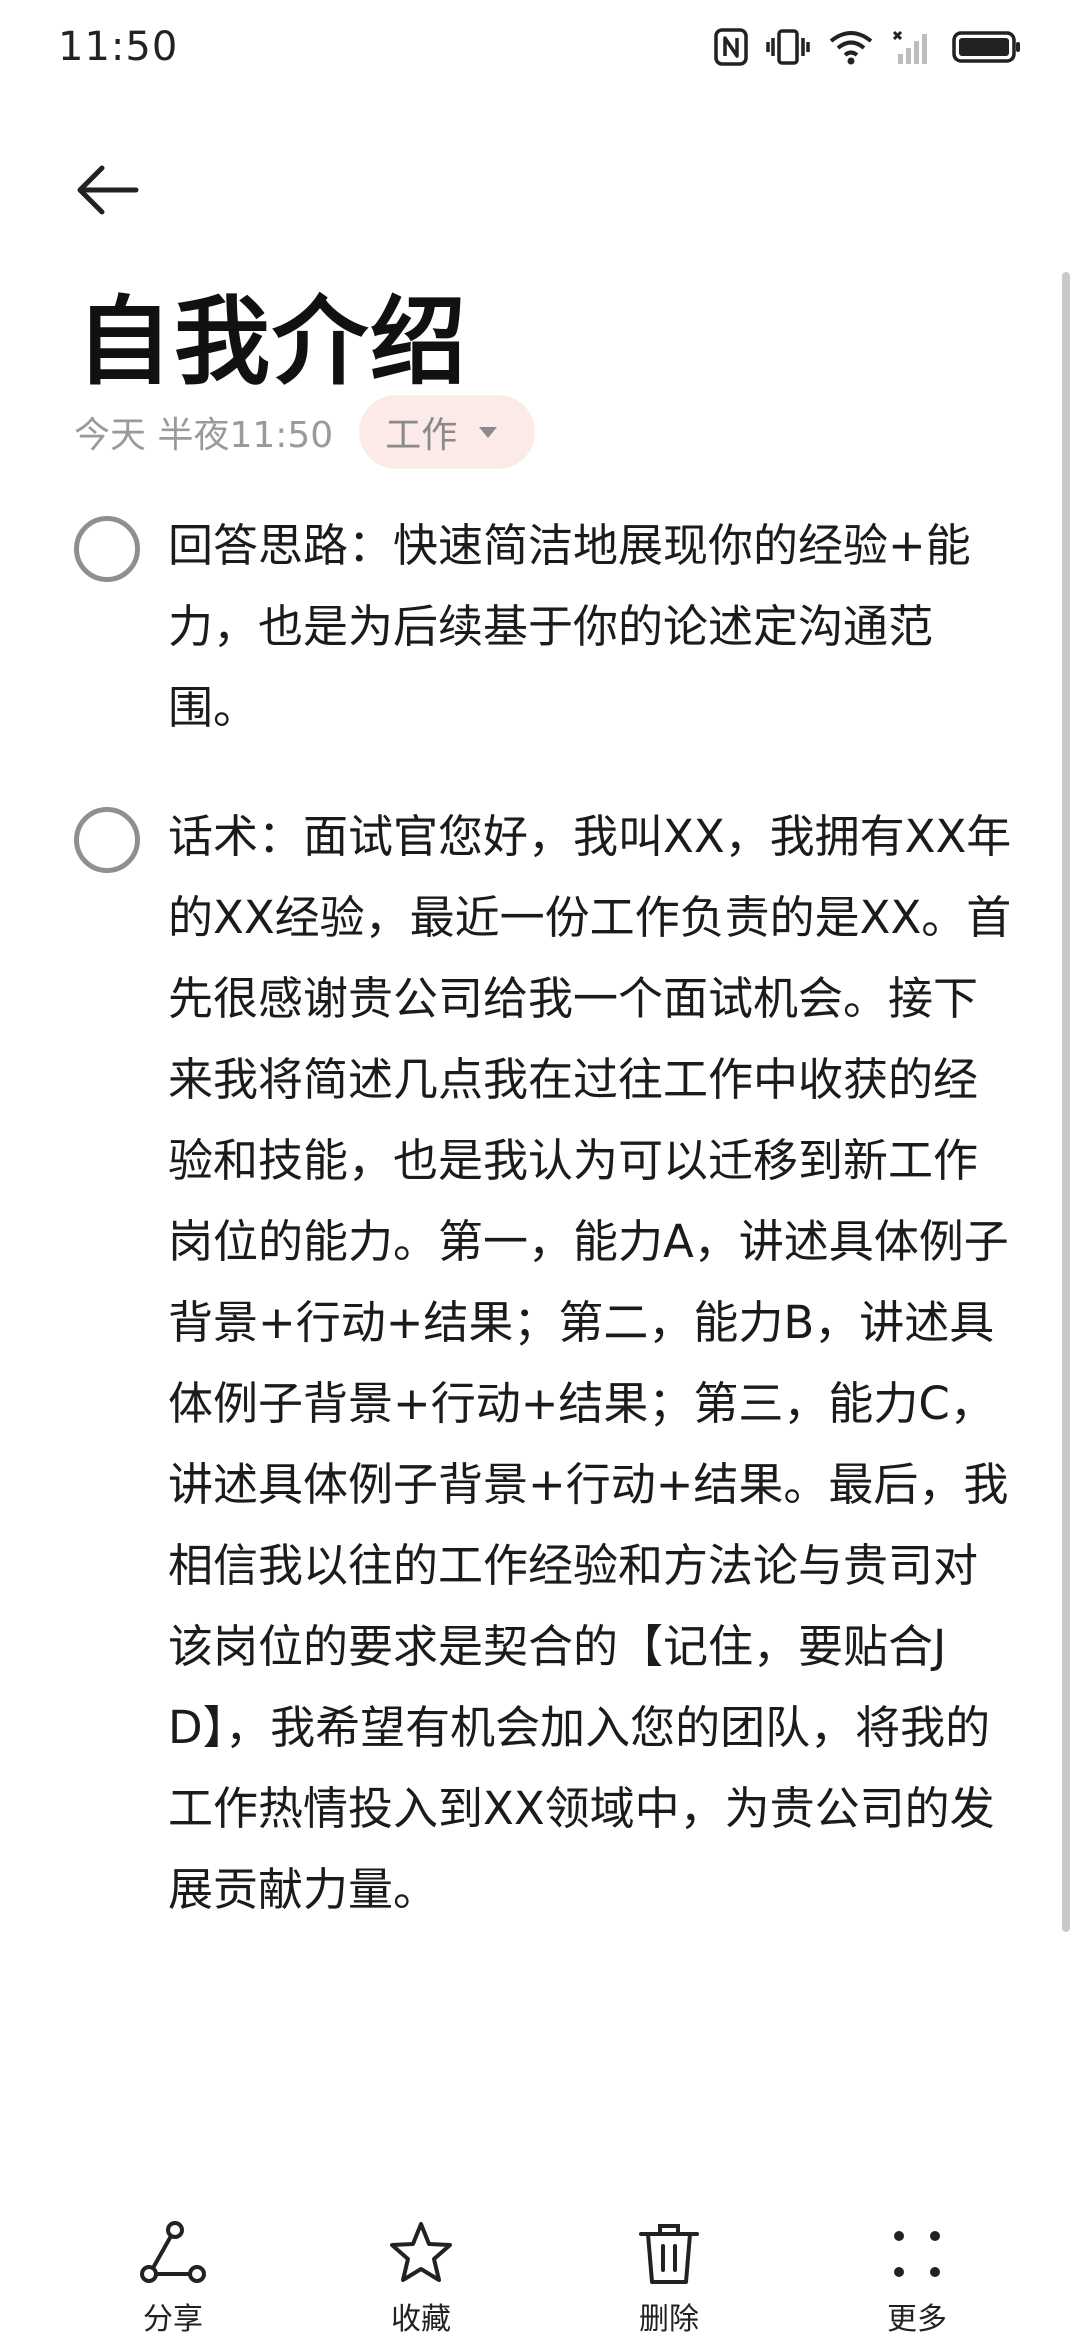  Describe the element at coordinates (118, 47) in the screenshot. I see `status-time: 11:50` at that location.